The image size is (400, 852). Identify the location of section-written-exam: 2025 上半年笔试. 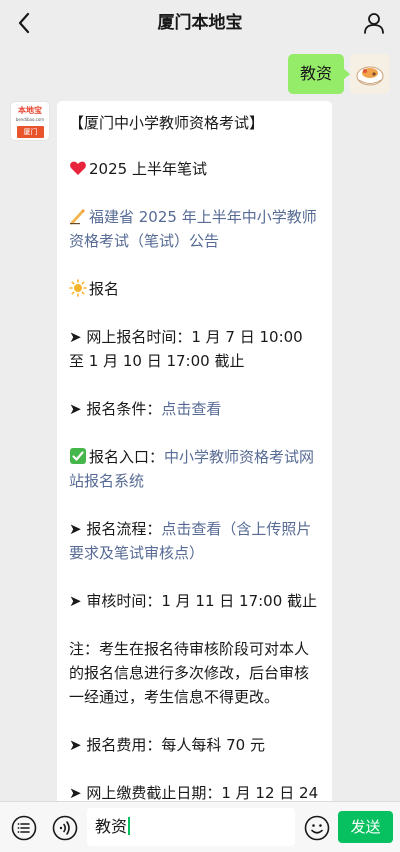
(194, 169).